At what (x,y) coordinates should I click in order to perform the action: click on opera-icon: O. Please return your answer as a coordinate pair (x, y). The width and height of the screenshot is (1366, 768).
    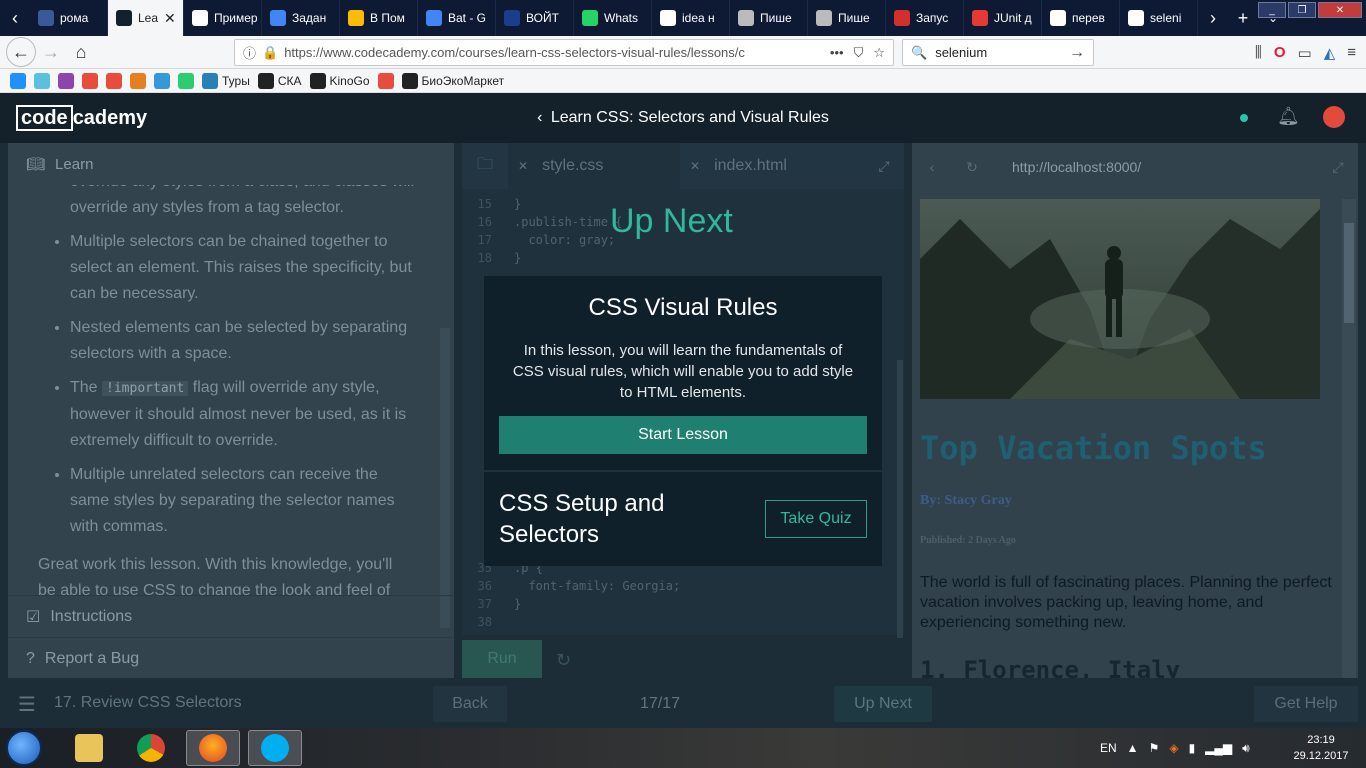
    Looking at the image, I should click on (1280, 52).